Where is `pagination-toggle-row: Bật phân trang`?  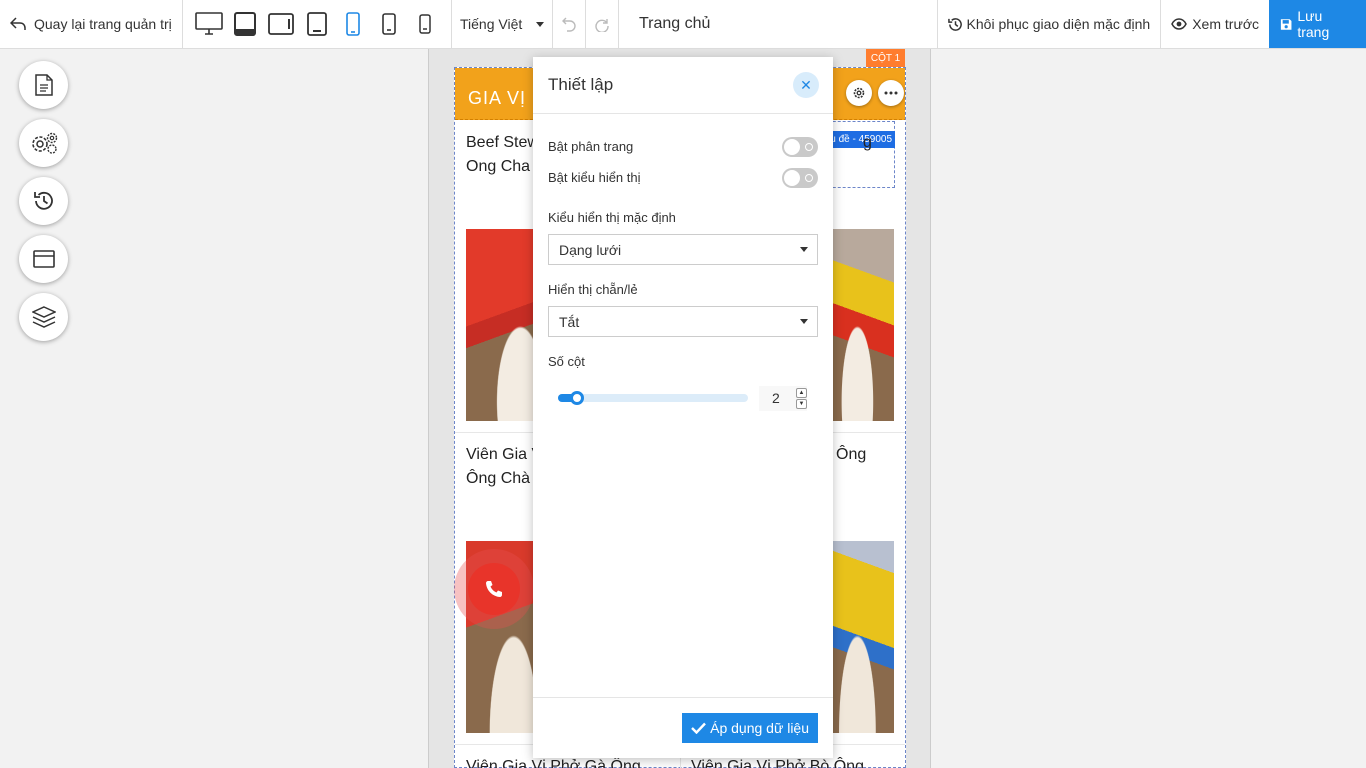 pagination-toggle-row: Bật phân trang is located at coordinates (683, 146).